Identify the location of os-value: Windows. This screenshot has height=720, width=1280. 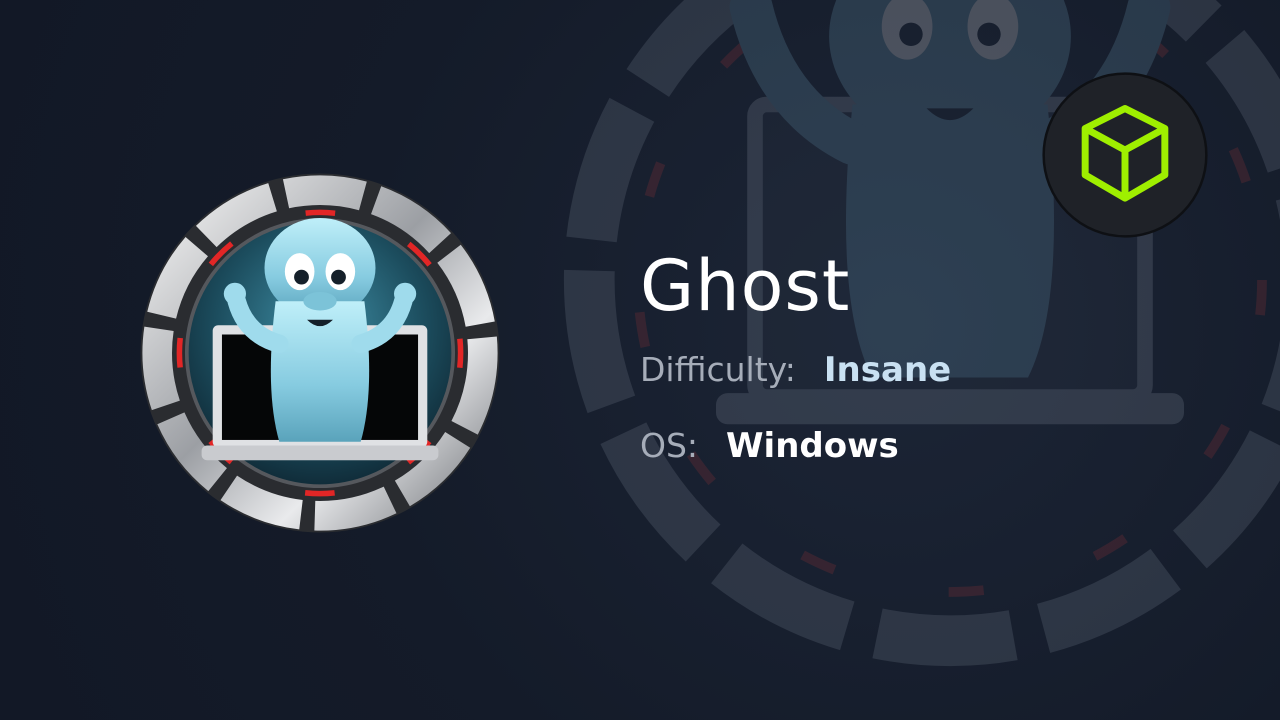
(812, 446).